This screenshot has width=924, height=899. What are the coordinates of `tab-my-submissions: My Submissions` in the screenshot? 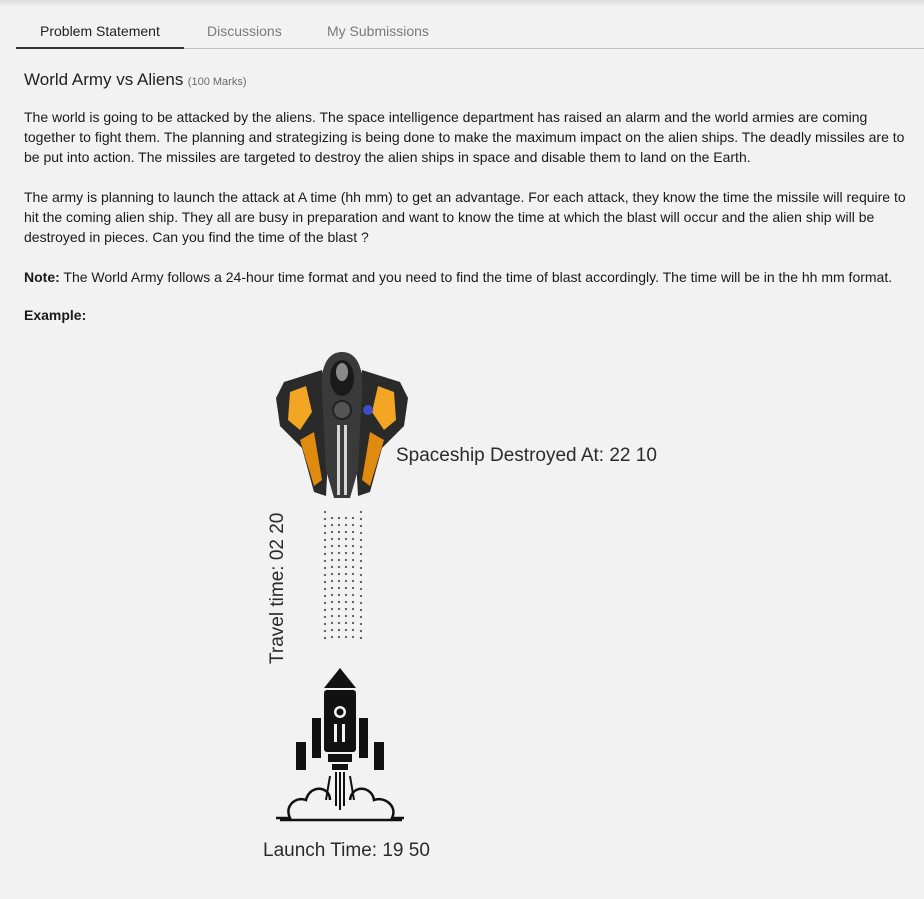 It's located at (378, 31).